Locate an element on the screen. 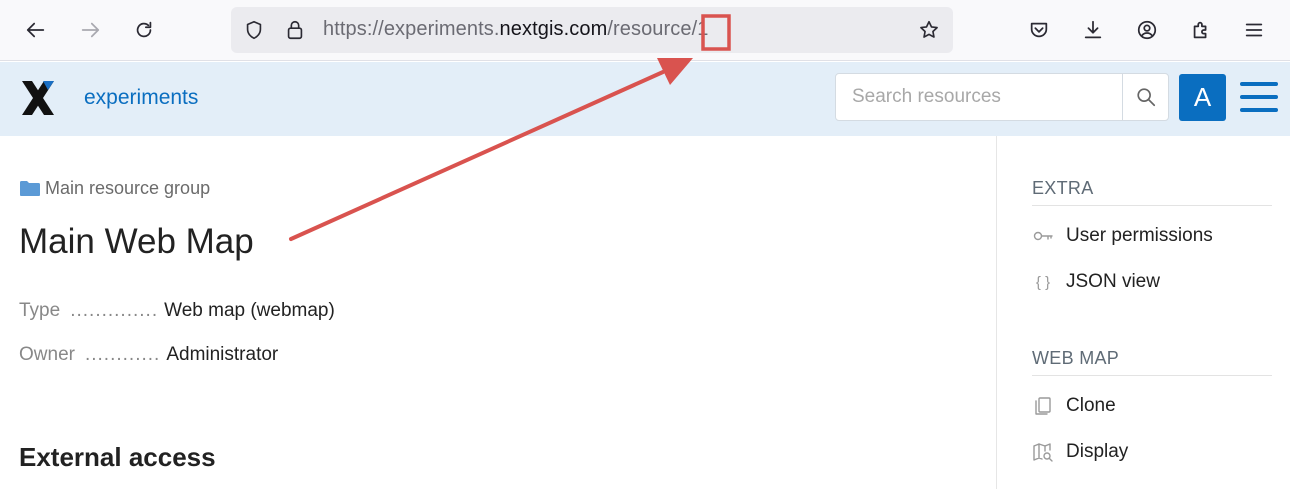 This screenshot has height=489, width=1290. property-key: Type is located at coordinates (40, 310).